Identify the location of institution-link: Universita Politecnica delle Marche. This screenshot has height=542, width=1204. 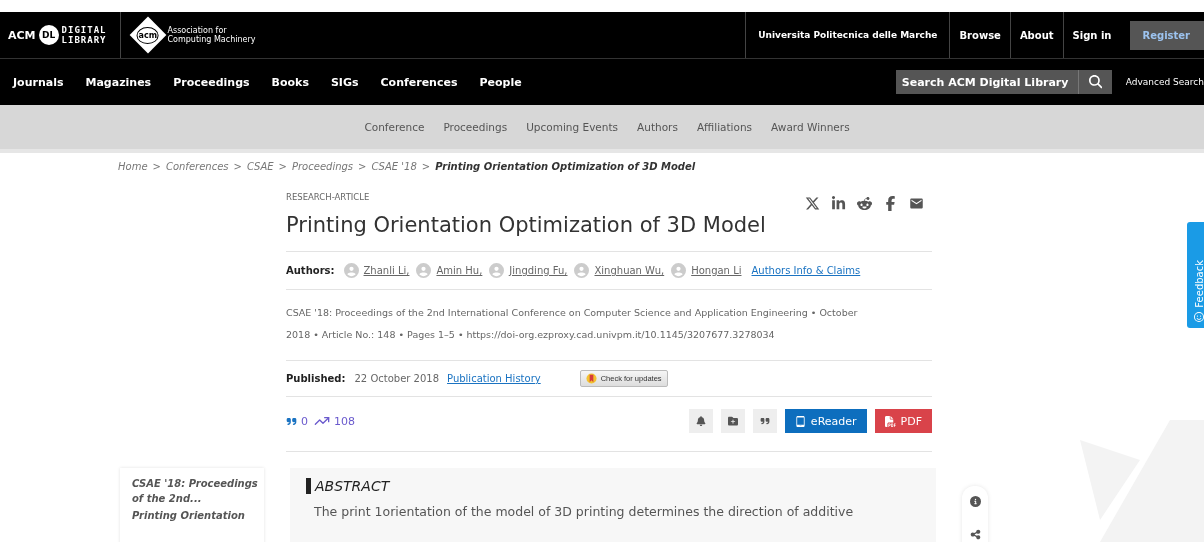
(847, 35).